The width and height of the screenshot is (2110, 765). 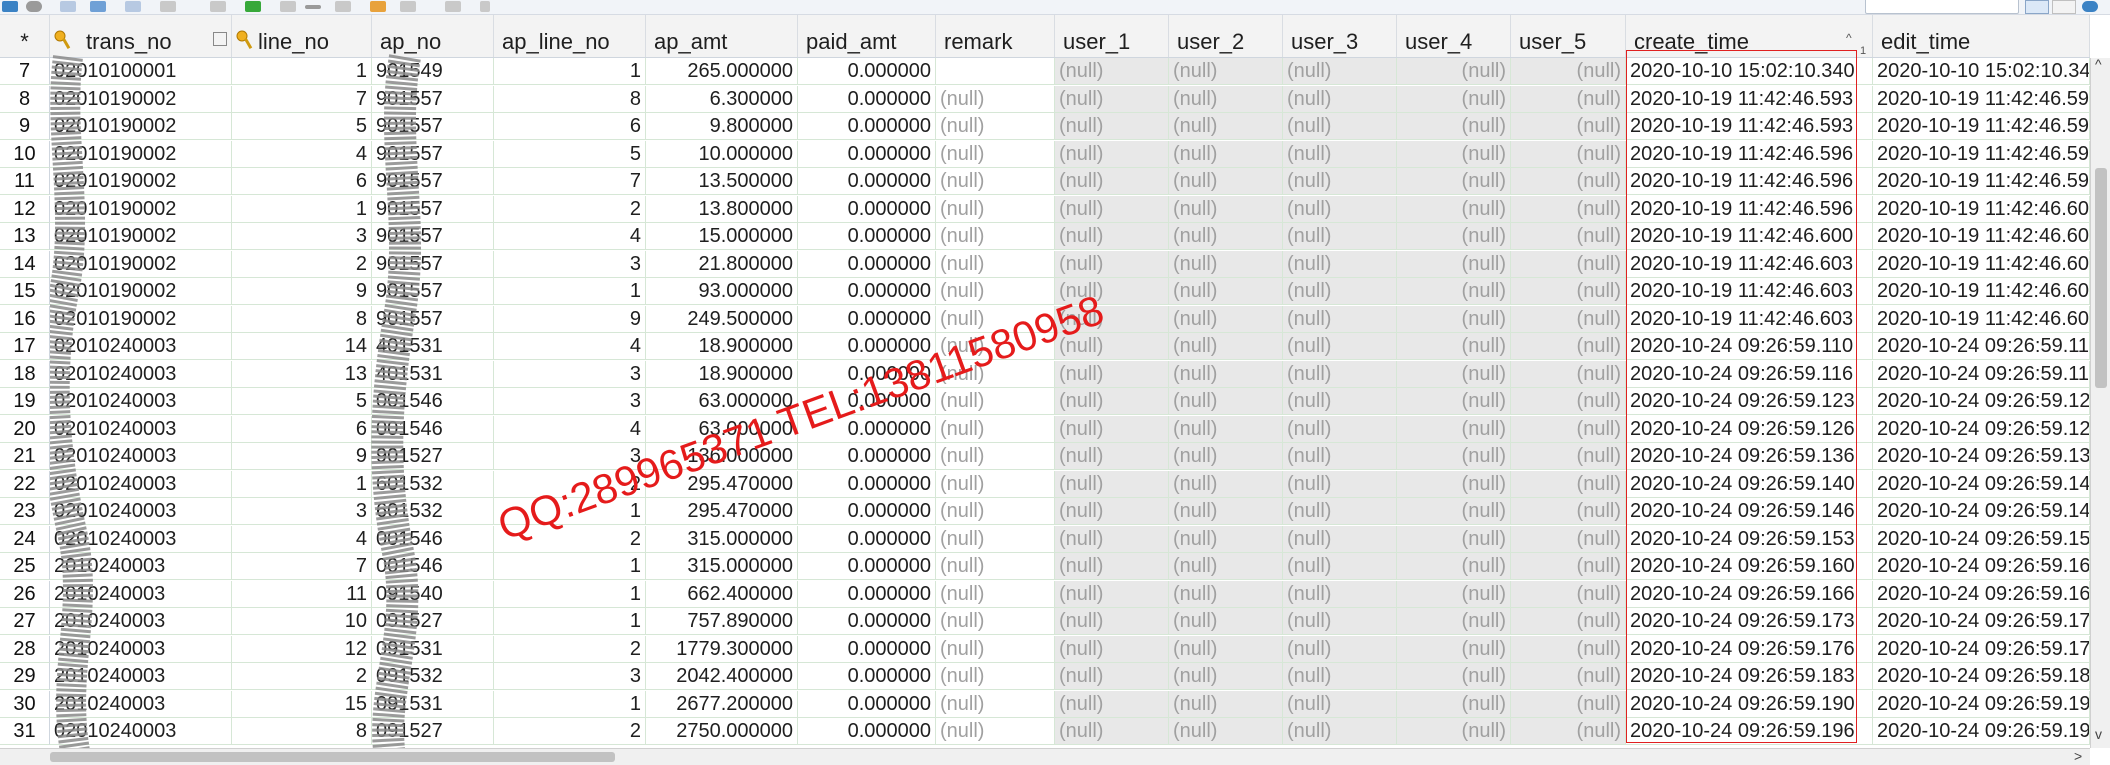 What do you see at coordinates (1981, 181) in the screenshot?
I see `cell-edit-time: 2020-10-19 11:42:46.59` at bounding box center [1981, 181].